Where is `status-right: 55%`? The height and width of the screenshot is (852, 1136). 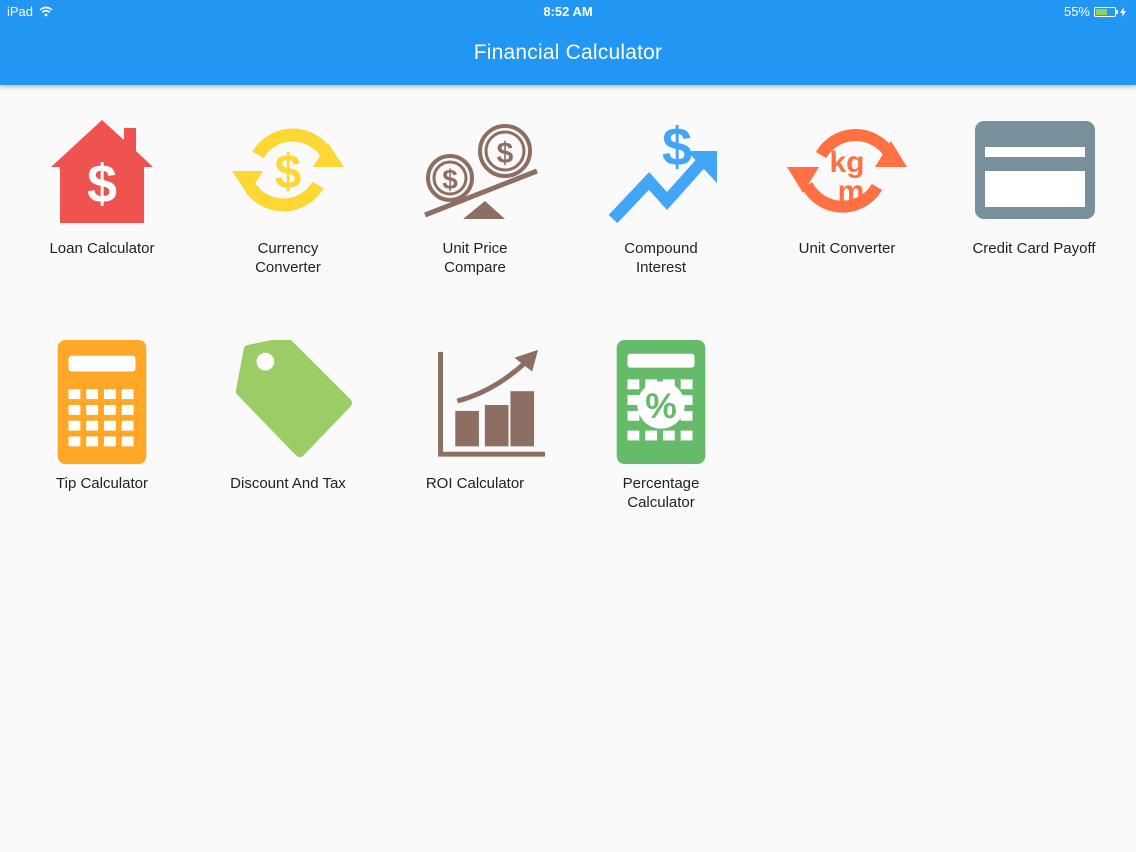 status-right: 55% is located at coordinates (1095, 11).